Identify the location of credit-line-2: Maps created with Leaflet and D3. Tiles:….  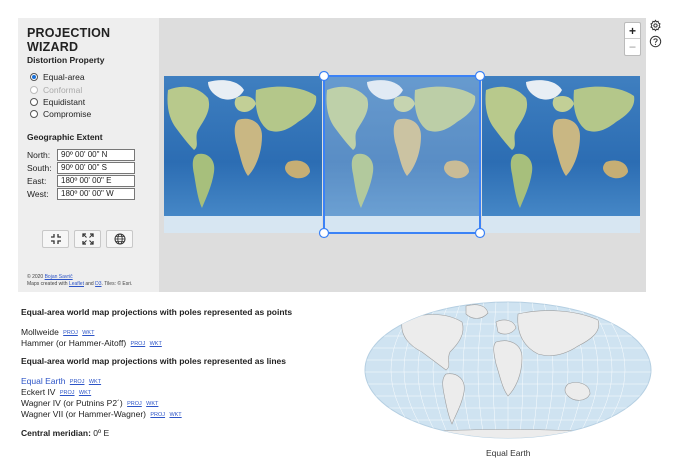
(79, 284).